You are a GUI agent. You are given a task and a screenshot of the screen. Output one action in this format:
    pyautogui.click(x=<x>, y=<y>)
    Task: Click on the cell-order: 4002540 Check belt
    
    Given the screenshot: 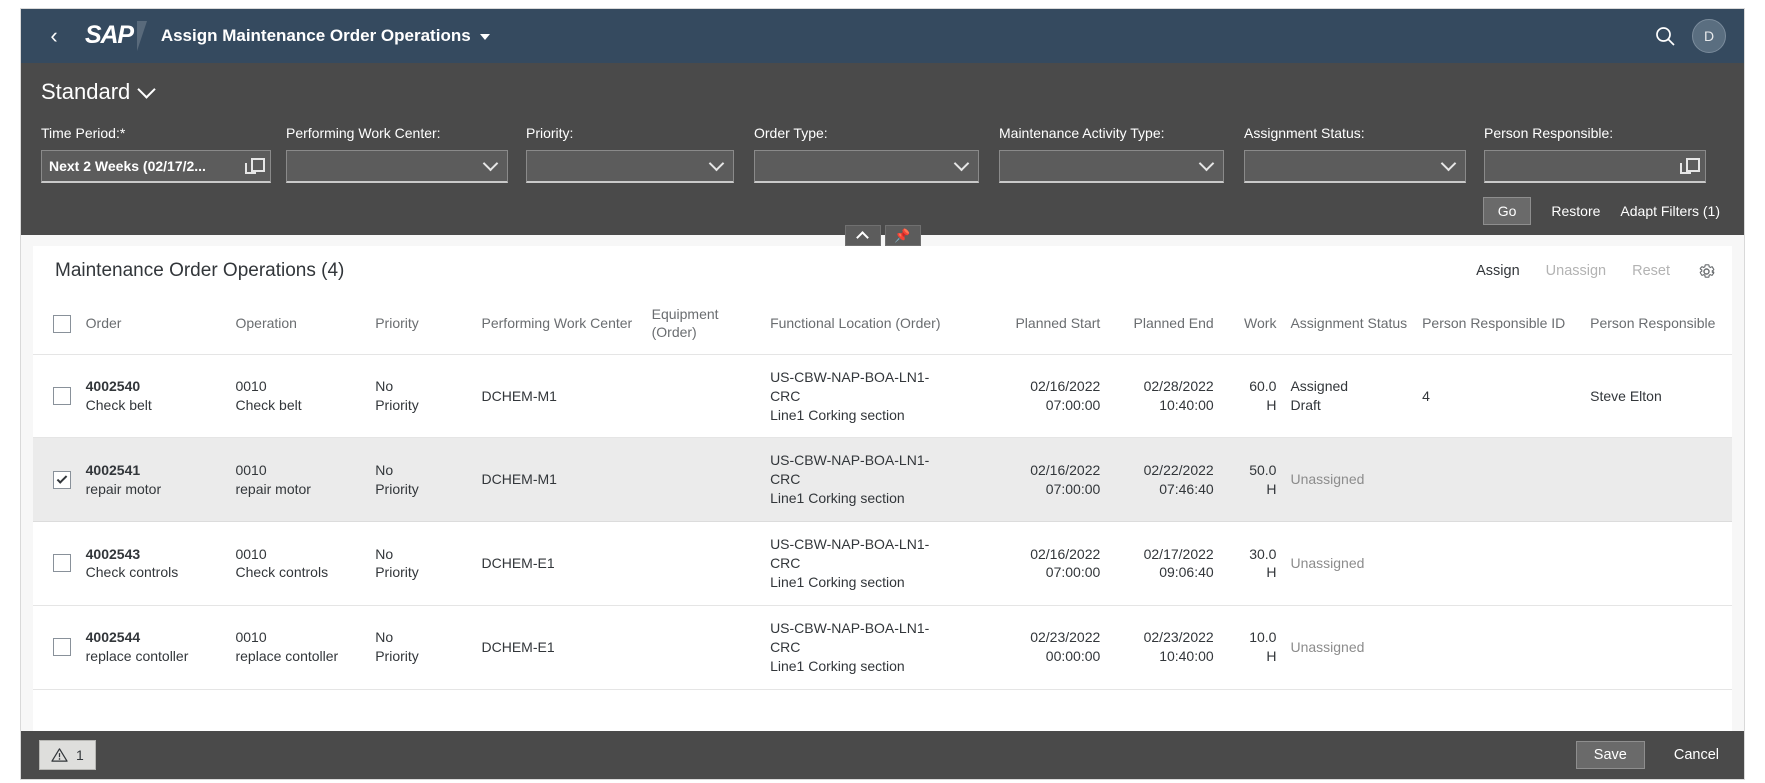 What is the action you would take?
    pyautogui.click(x=160, y=396)
    